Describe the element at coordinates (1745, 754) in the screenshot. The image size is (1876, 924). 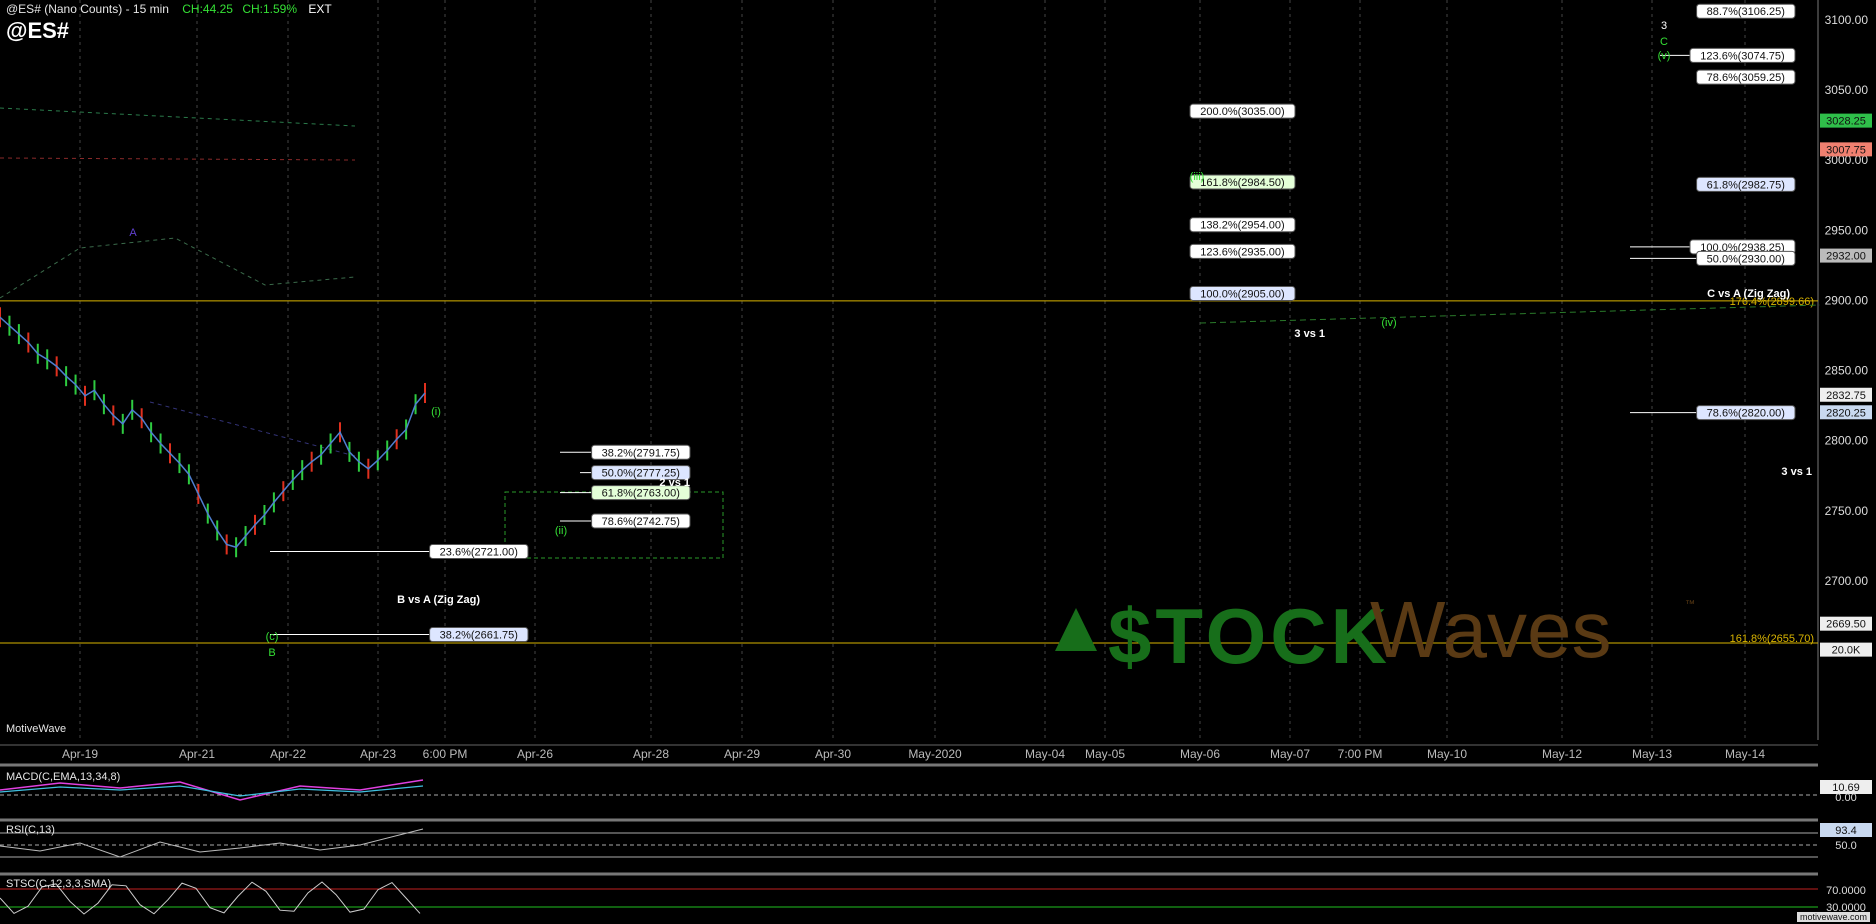
I see `x-tick-label: May-14` at that location.